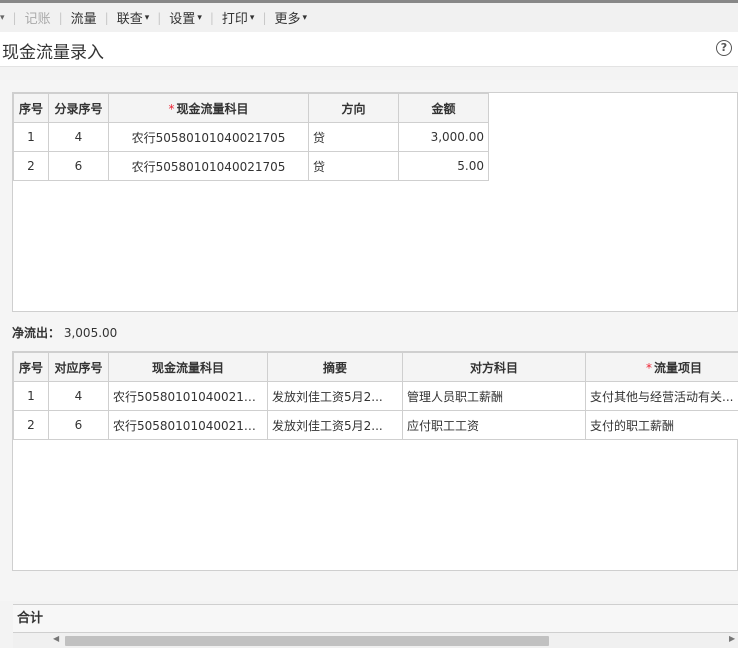  I want to click on help-icon: ?, so click(724, 48).